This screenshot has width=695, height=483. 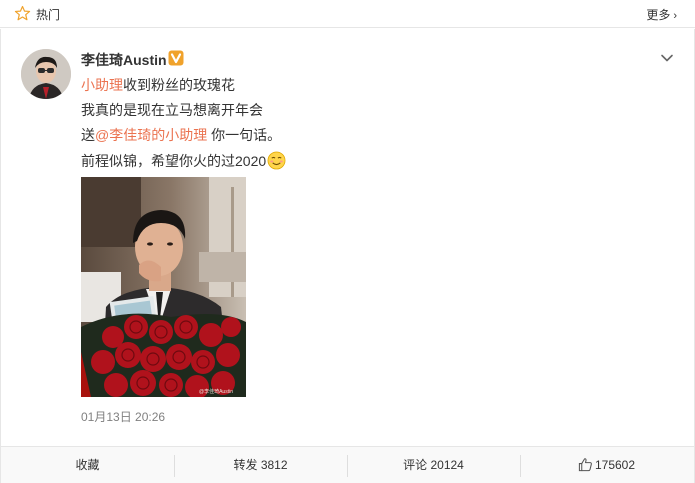 What do you see at coordinates (585, 465) in the screenshot?
I see `thumbs-up-icon` at bounding box center [585, 465].